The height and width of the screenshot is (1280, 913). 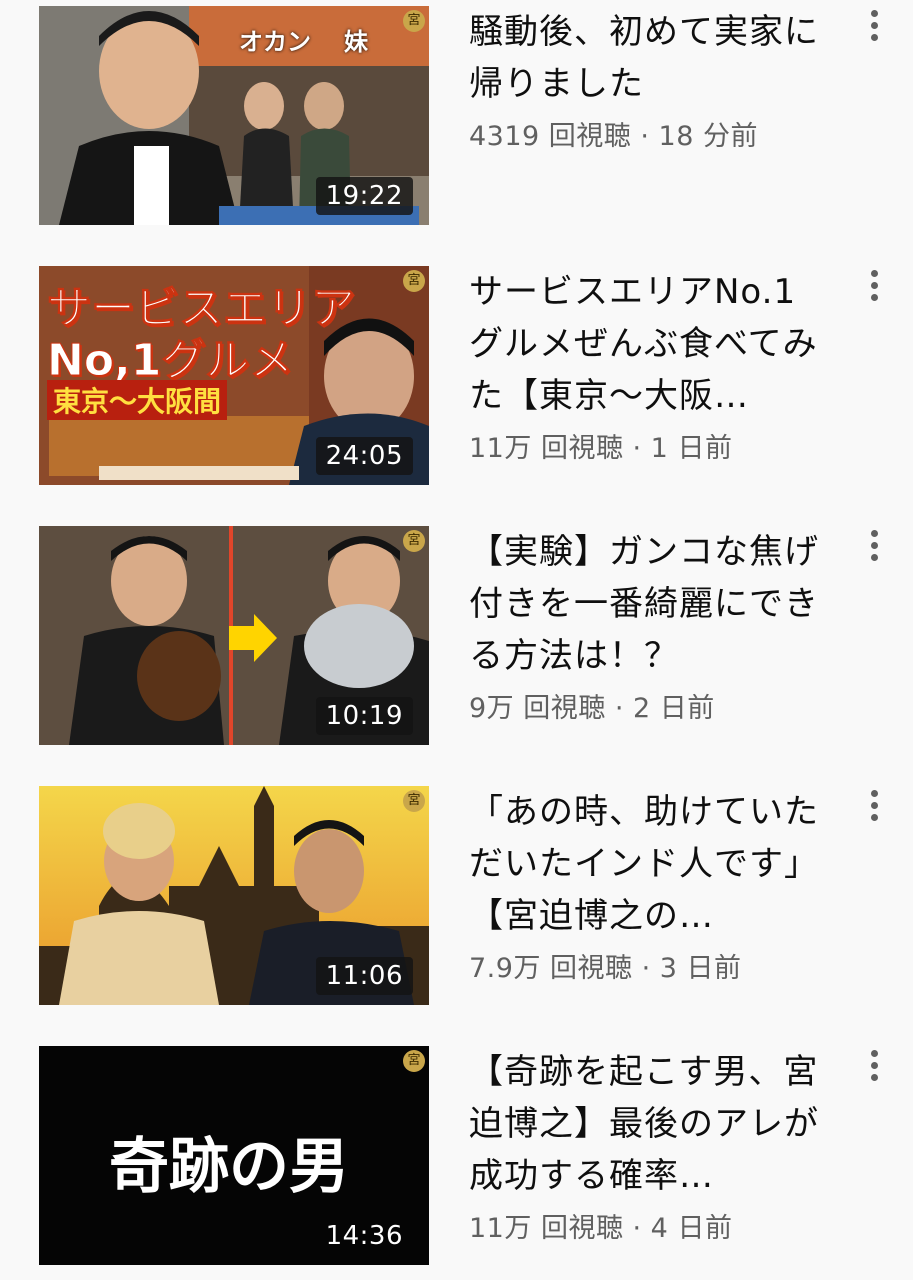 What do you see at coordinates (605, 968) in the screenshot?
I see `video-meta: 7.9万 回視聴 · 3 日前` at bounding box center [605, 968].